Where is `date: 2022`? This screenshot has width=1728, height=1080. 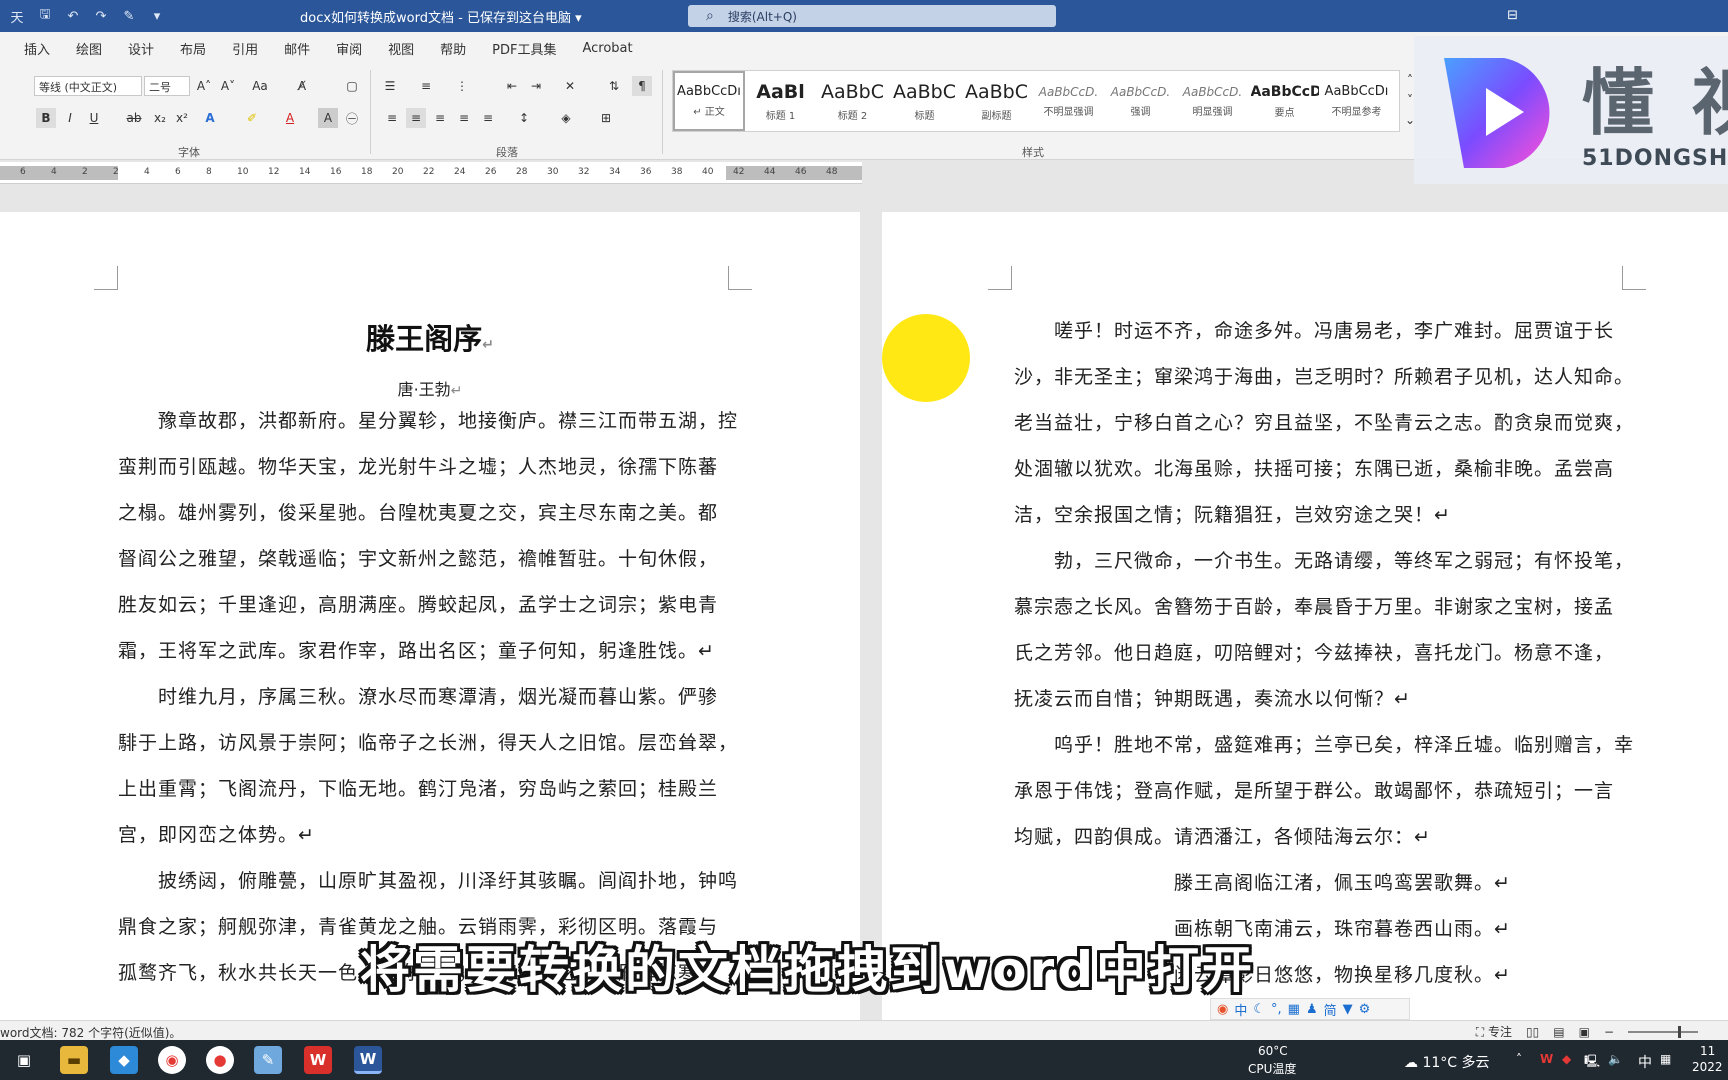
date: 2022 is located at coordinates (1707, 1067).